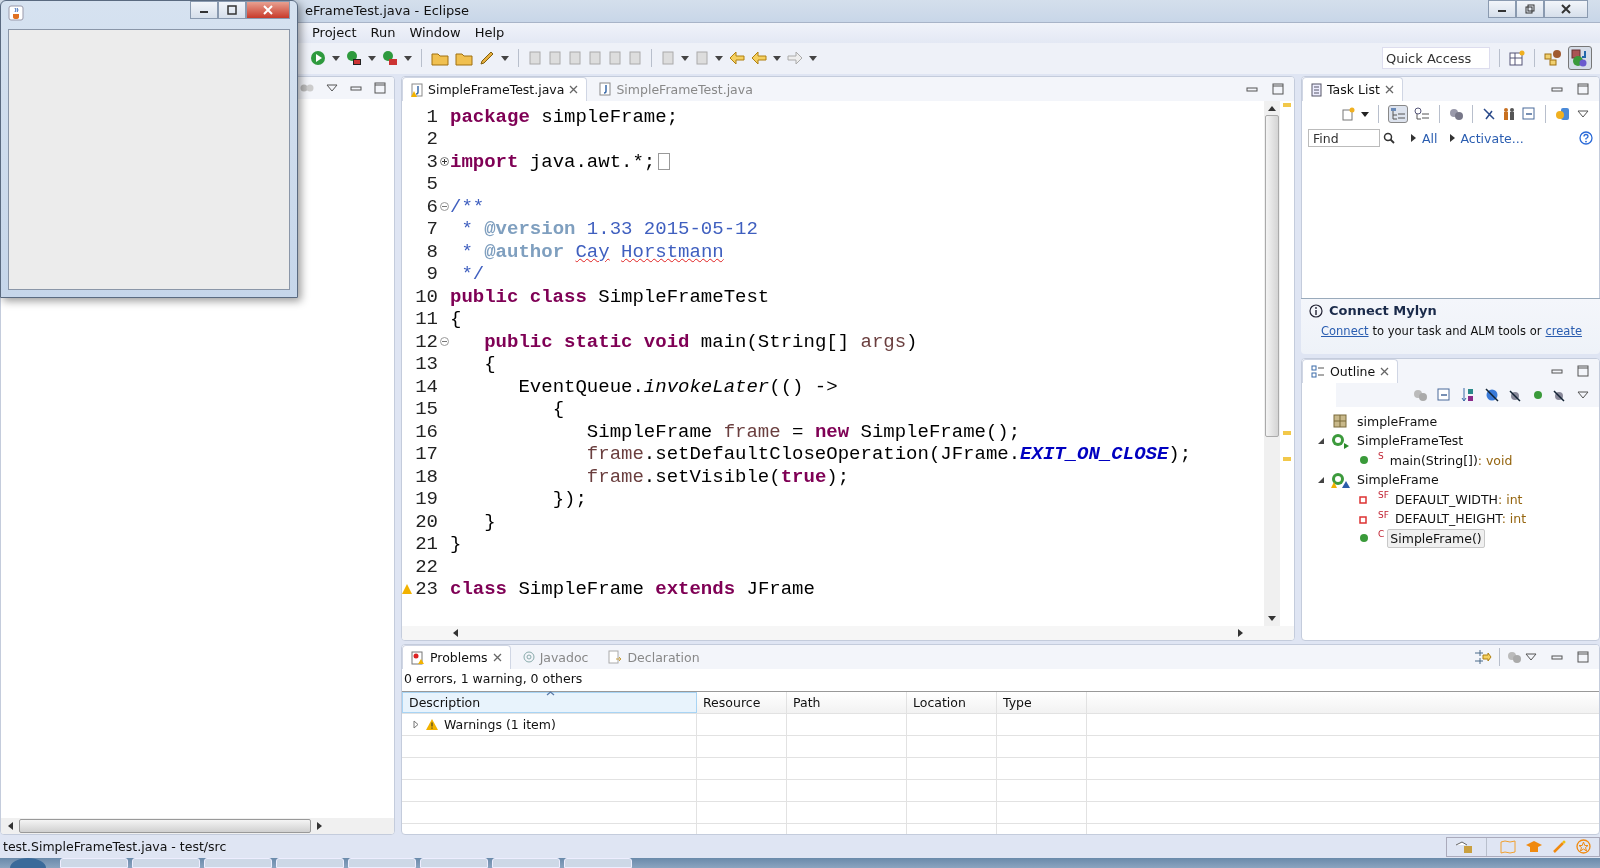 This screenshot has width=1600, height=868. Describe the element at coordinates (1457, 331) in the screenshot. I see `mylyn-text: to your task and ALM tools or` at that location.